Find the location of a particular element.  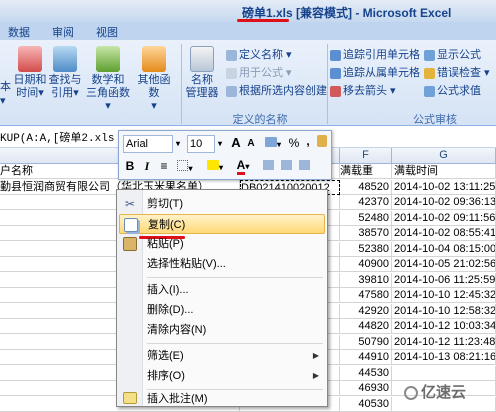

decrease-decimal-button is located at coordinates (286, 166).